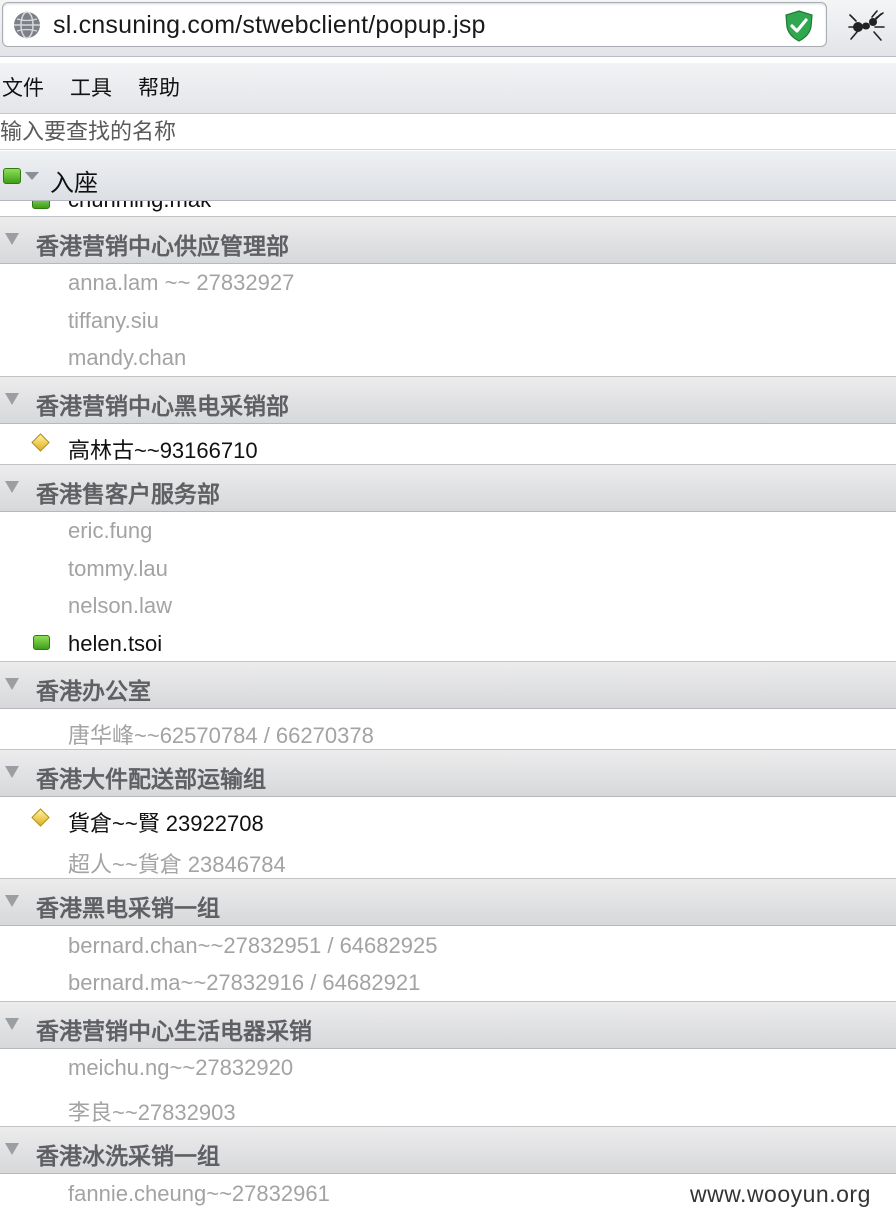 Image resolution: width=896 pixels, height=1224 pixels. I want to click on list-item: mandy.chan, so click(127, 358).